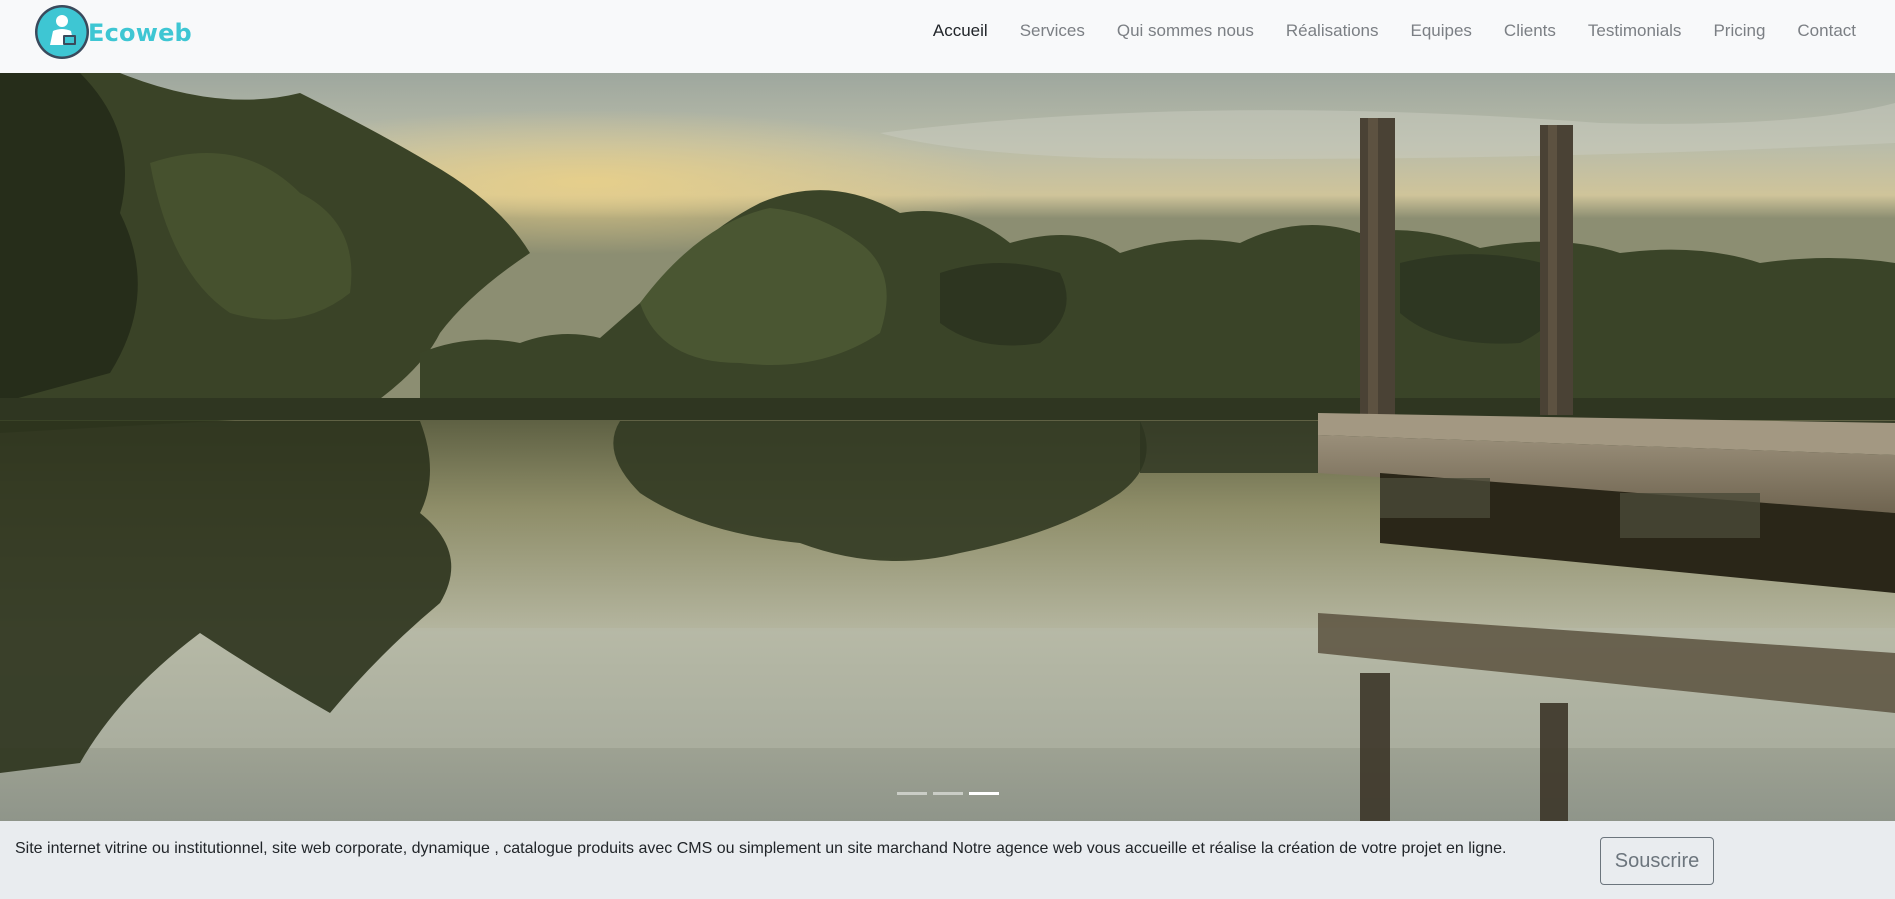 The image size is (1895, 899). Describe the element at coordinates (1739, 31) in the screenshot. I see `nav-item-pricing: Pricing` at that location.